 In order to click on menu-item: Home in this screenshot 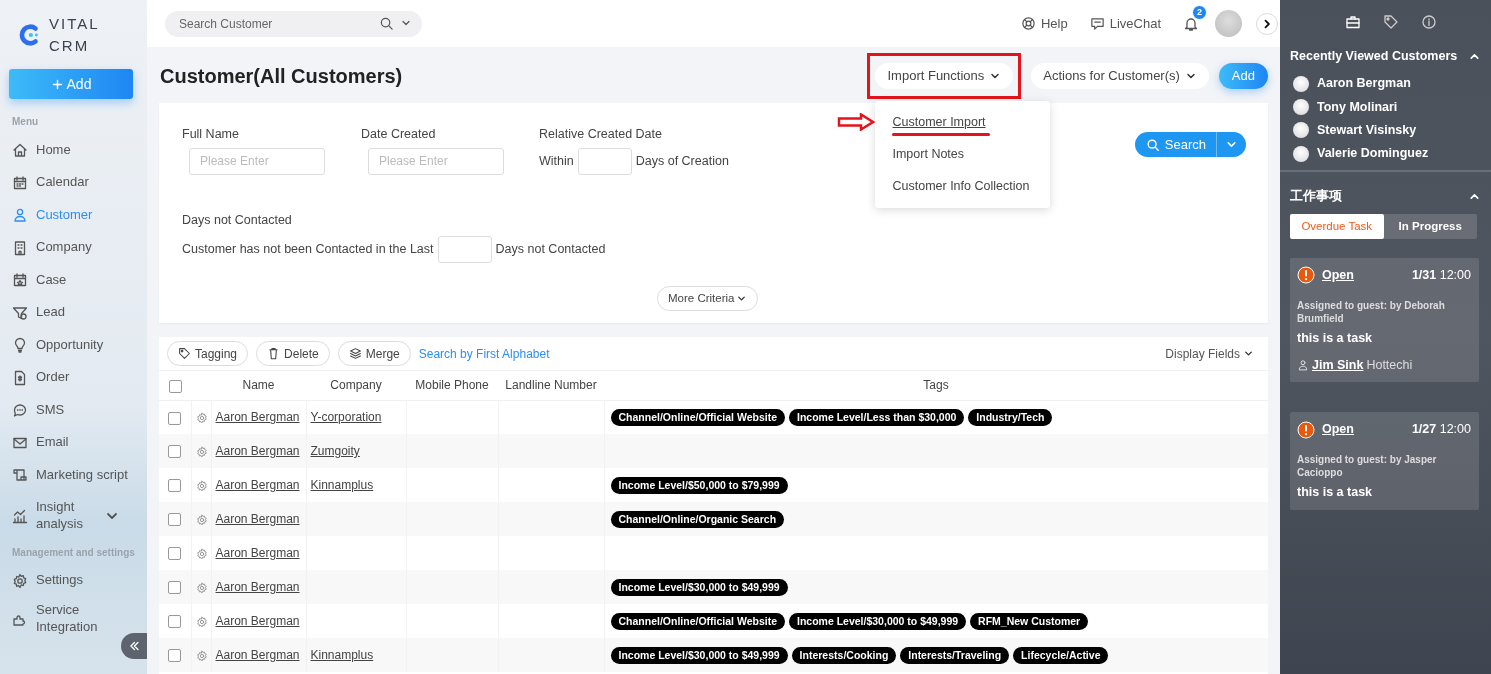, I will do `click(73, 150)`.